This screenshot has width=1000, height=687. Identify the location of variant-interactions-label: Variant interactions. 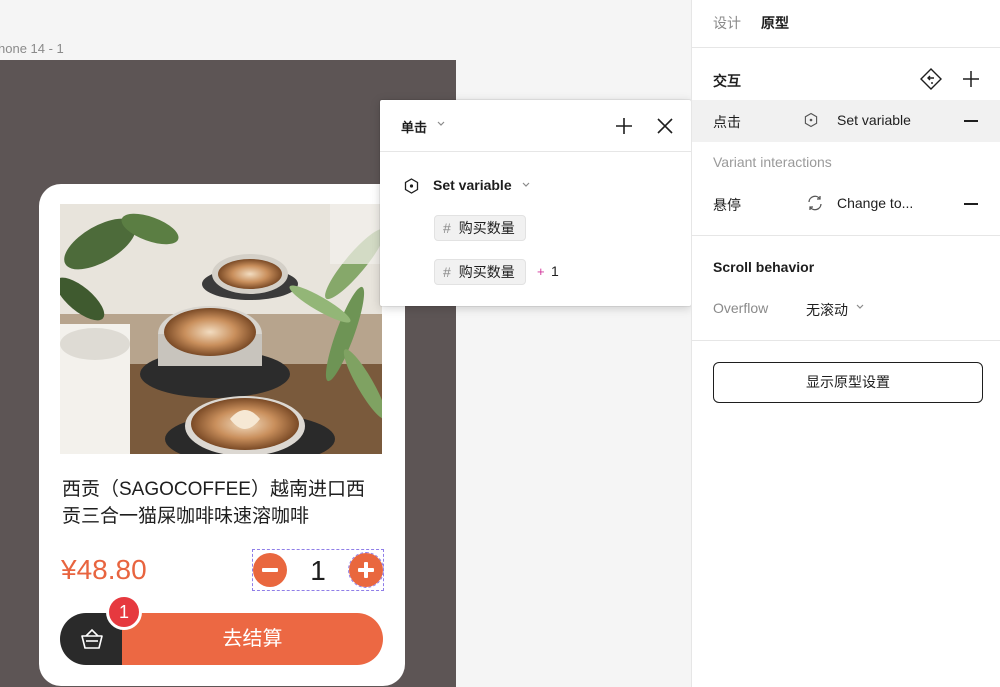
(772, 162).